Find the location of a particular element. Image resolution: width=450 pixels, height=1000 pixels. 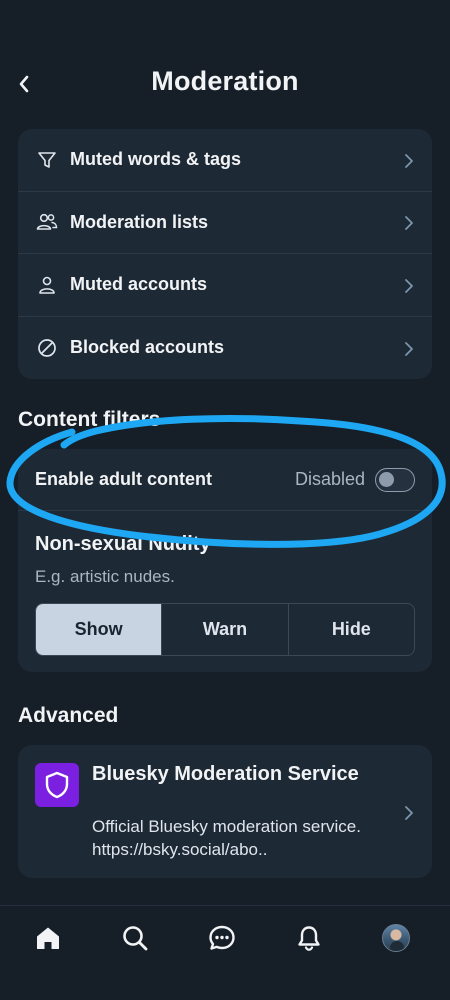

menu-item-blocked-accounts: Blocked accounts is located at coordinates (225, 348).